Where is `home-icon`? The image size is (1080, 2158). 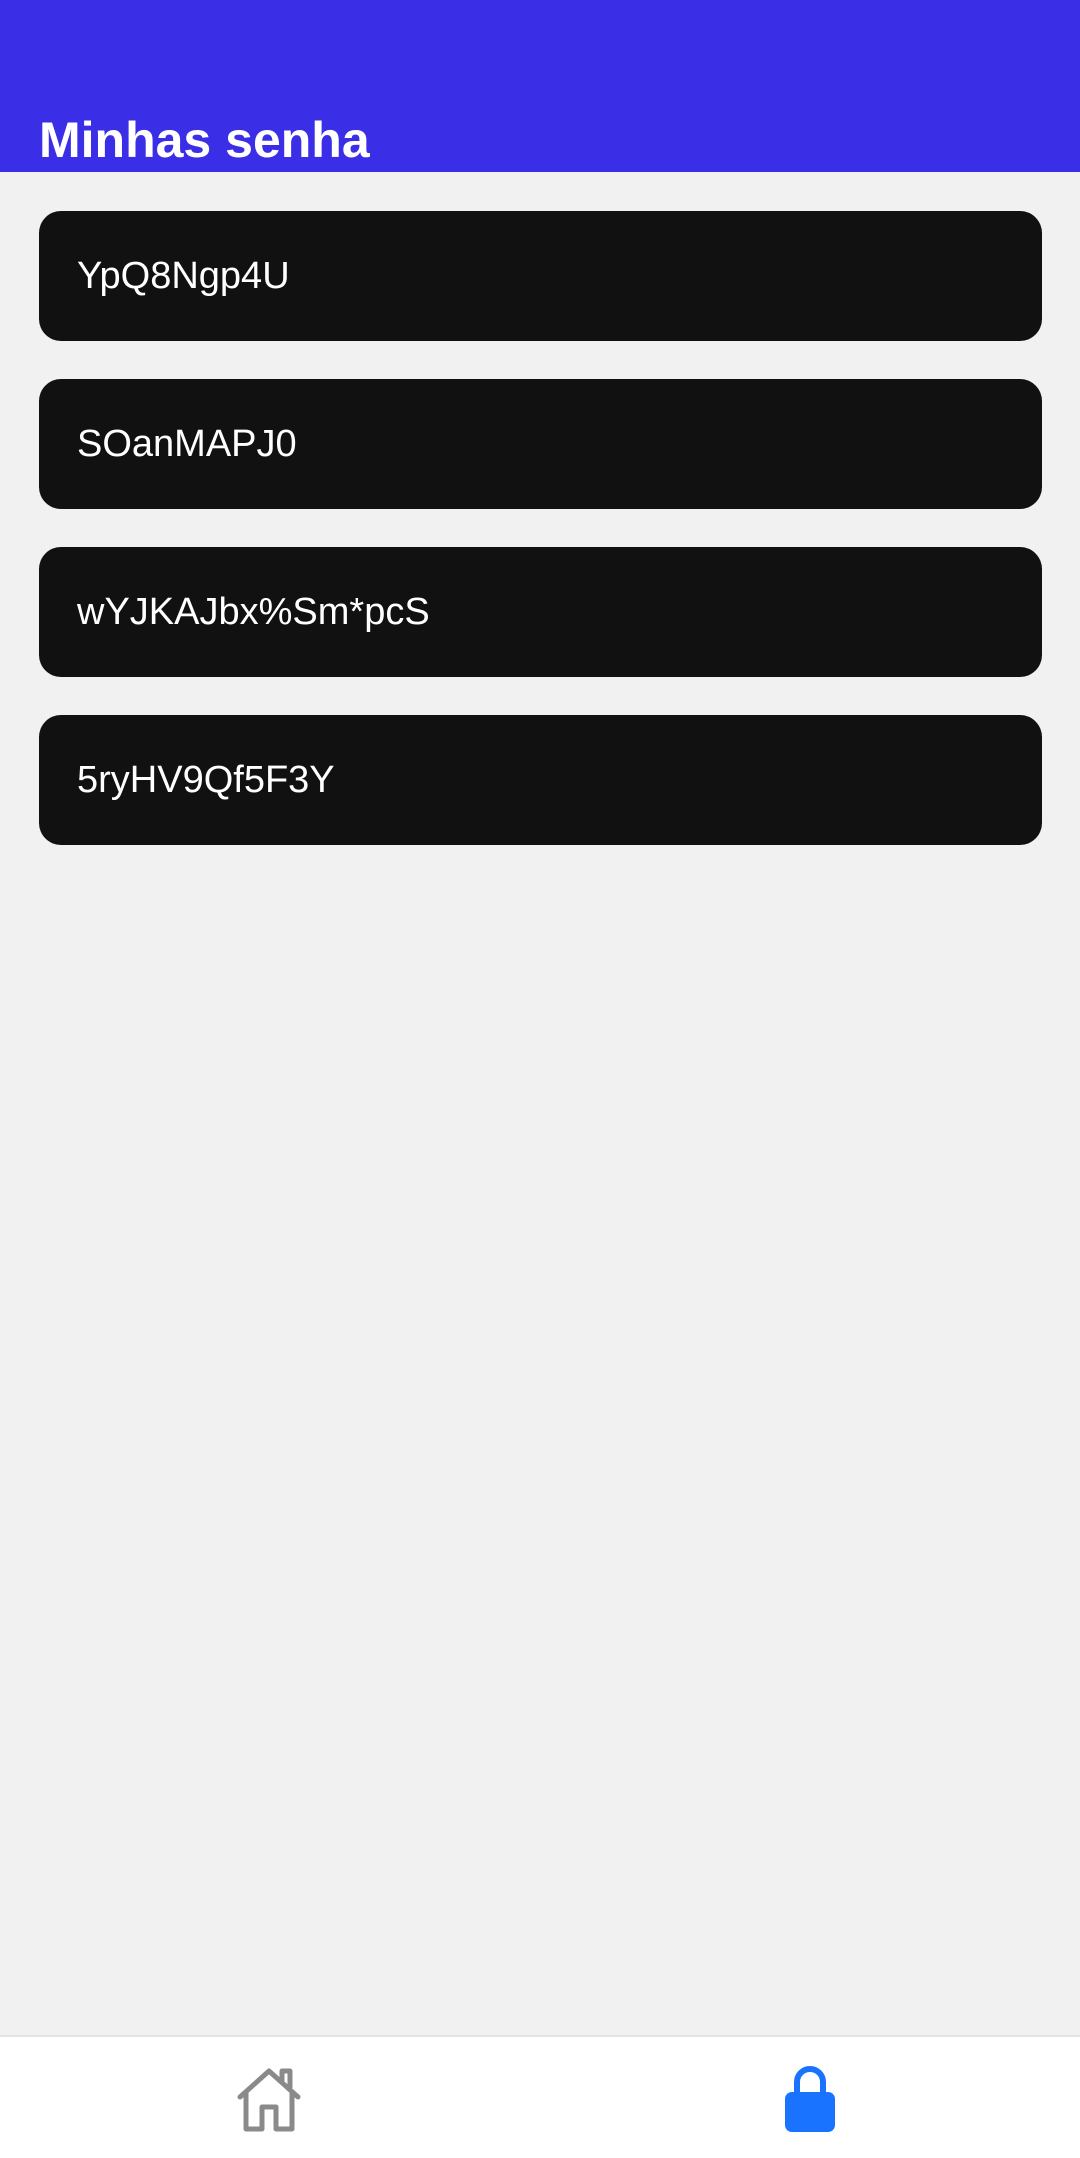
home-icon is located at coordinates (269, 2100).